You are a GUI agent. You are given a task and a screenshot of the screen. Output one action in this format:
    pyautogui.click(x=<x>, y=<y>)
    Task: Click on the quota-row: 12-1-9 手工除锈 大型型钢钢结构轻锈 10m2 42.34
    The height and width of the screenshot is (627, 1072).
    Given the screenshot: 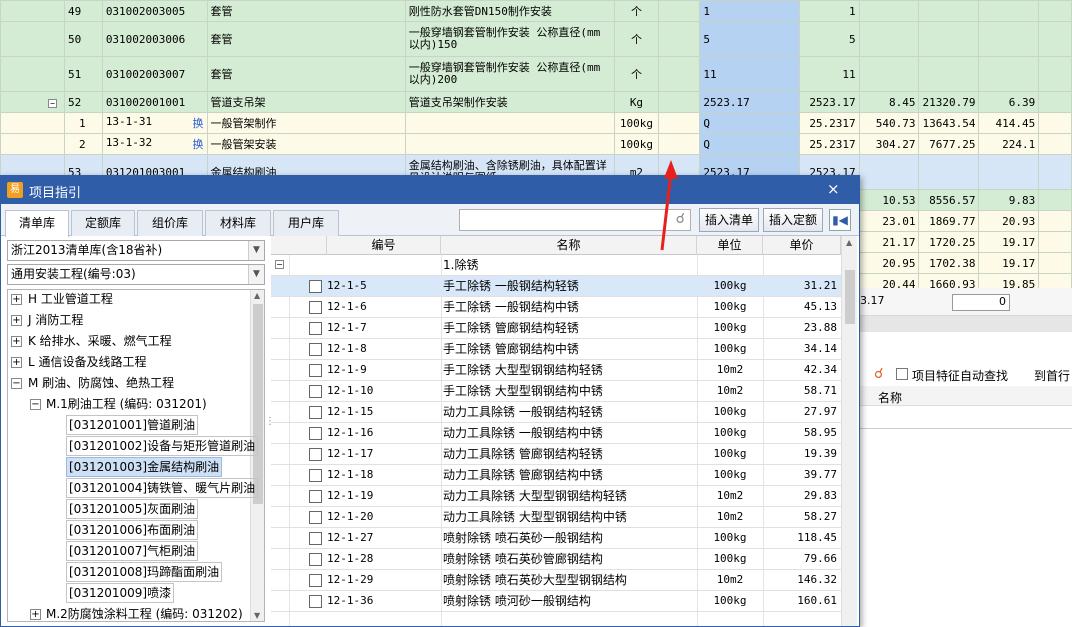 What is the action you would take?
    pyautogui.click(x=556, y=370)
    